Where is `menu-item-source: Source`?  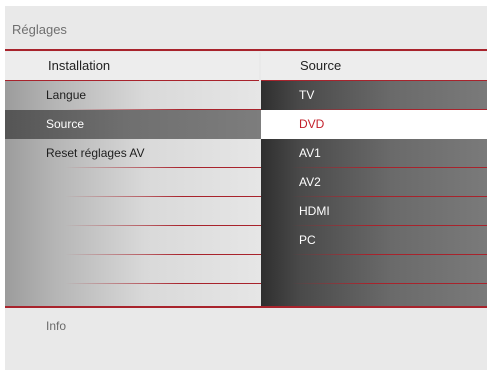
menu-item-source: Source is located at coordinates (133, 124).